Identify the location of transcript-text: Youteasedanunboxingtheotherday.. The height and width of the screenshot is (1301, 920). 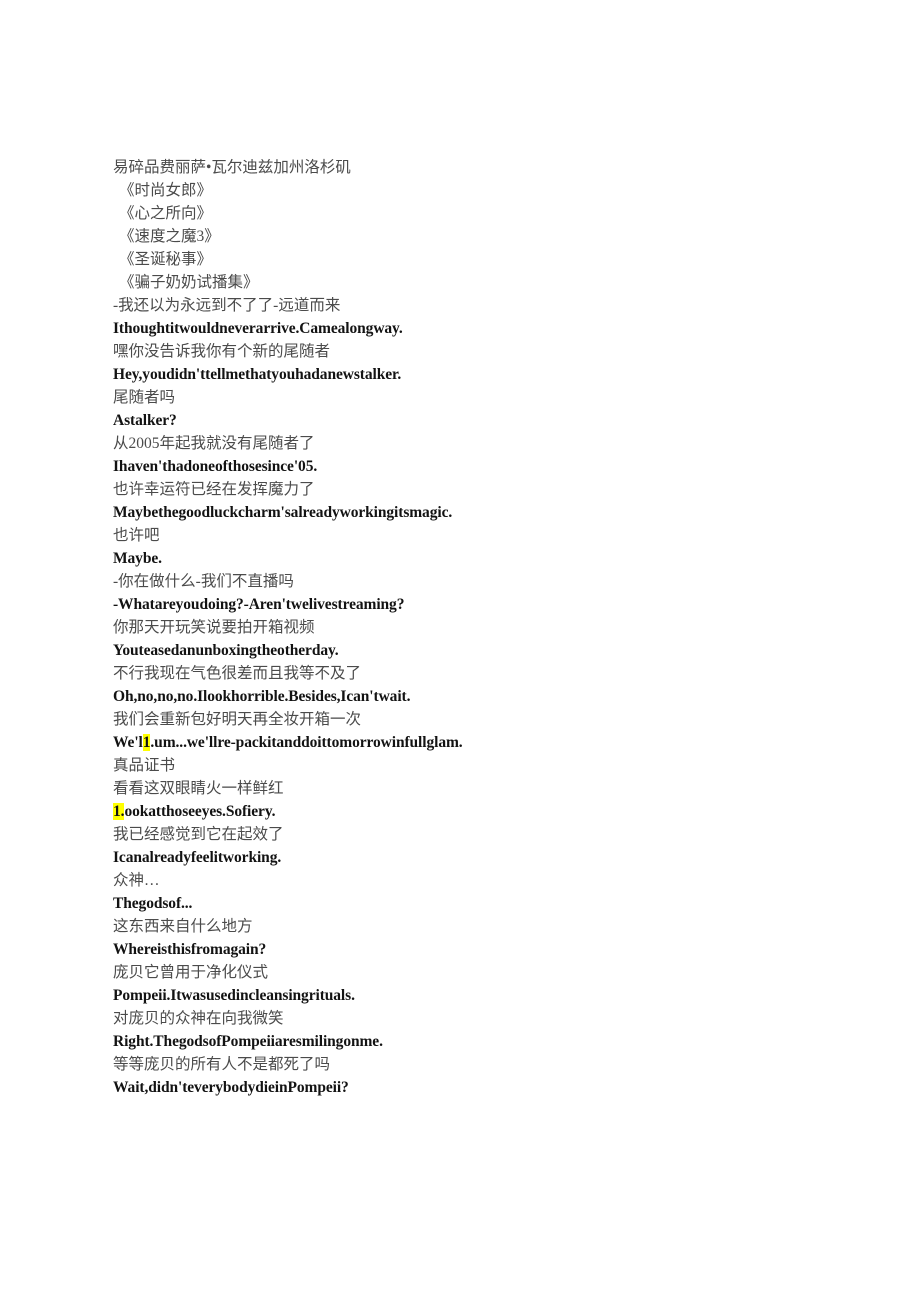
(226, 650).